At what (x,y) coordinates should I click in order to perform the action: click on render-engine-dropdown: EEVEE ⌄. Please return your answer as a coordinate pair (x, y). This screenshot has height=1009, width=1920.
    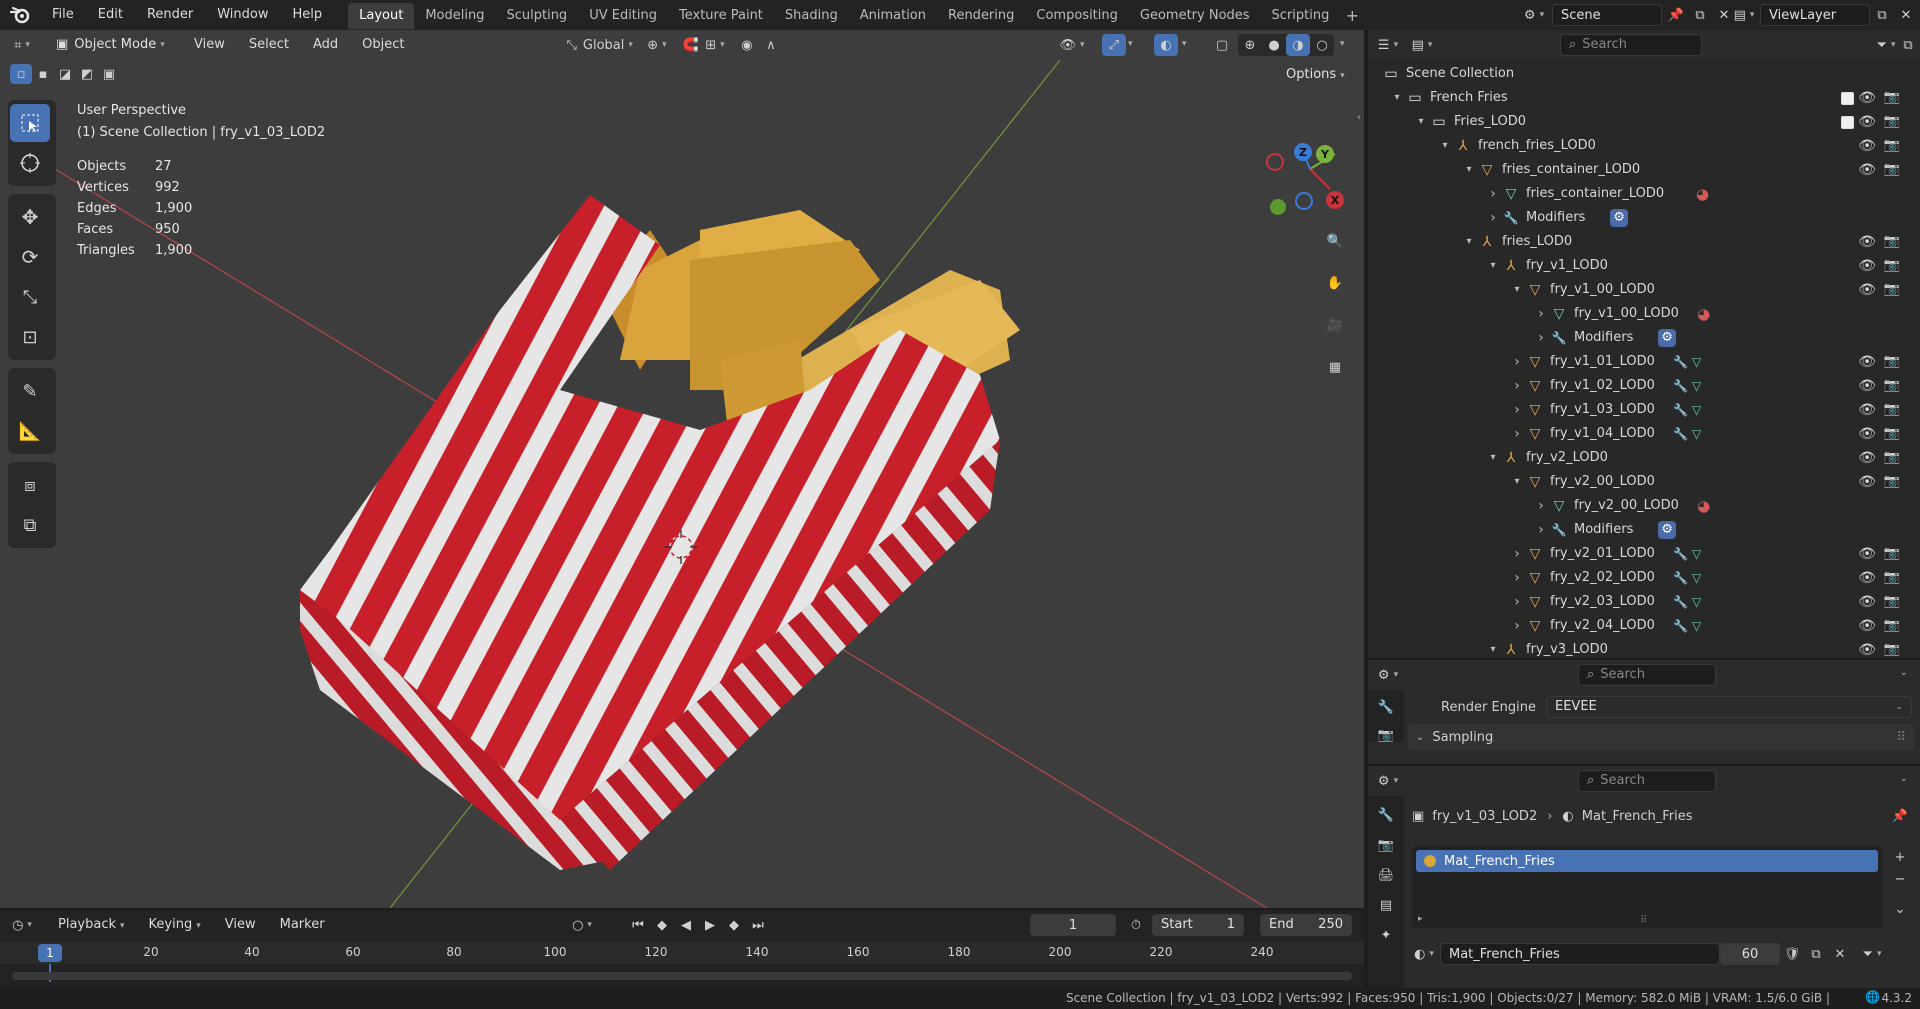
    Looking at the image, I should click on (1729, 707).